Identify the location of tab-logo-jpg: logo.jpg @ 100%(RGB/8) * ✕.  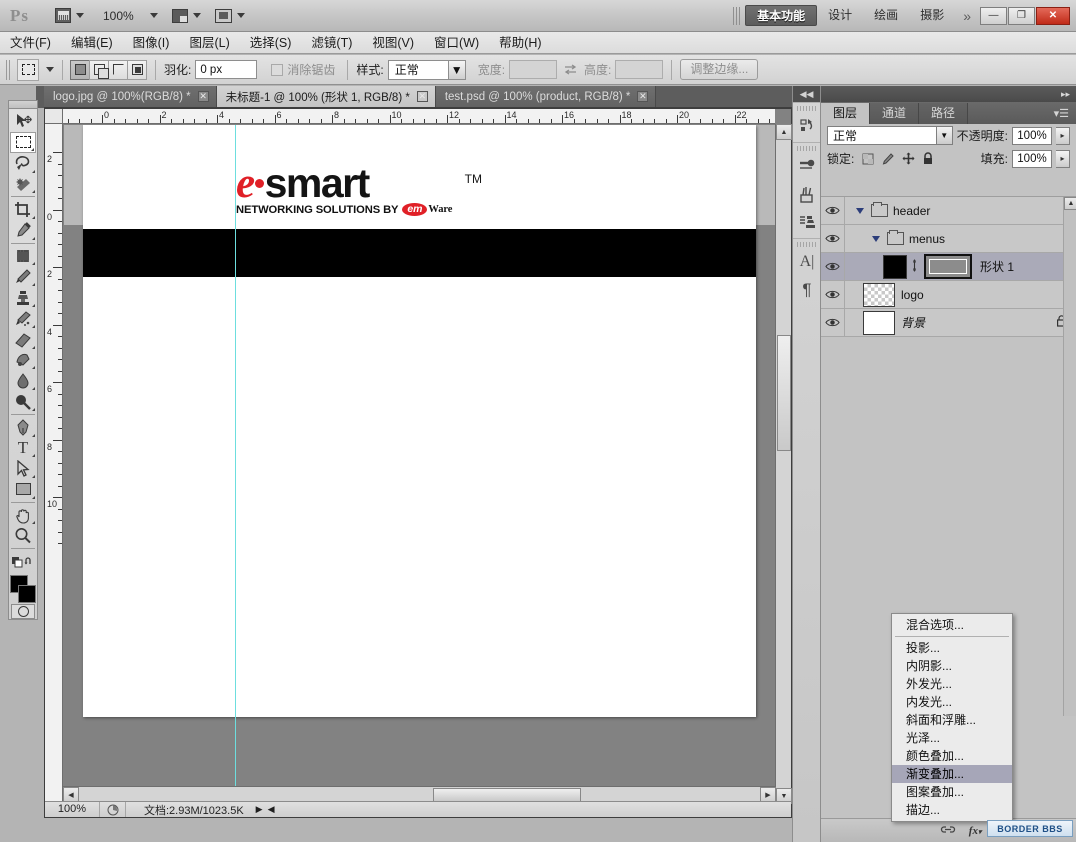
(130, 96).